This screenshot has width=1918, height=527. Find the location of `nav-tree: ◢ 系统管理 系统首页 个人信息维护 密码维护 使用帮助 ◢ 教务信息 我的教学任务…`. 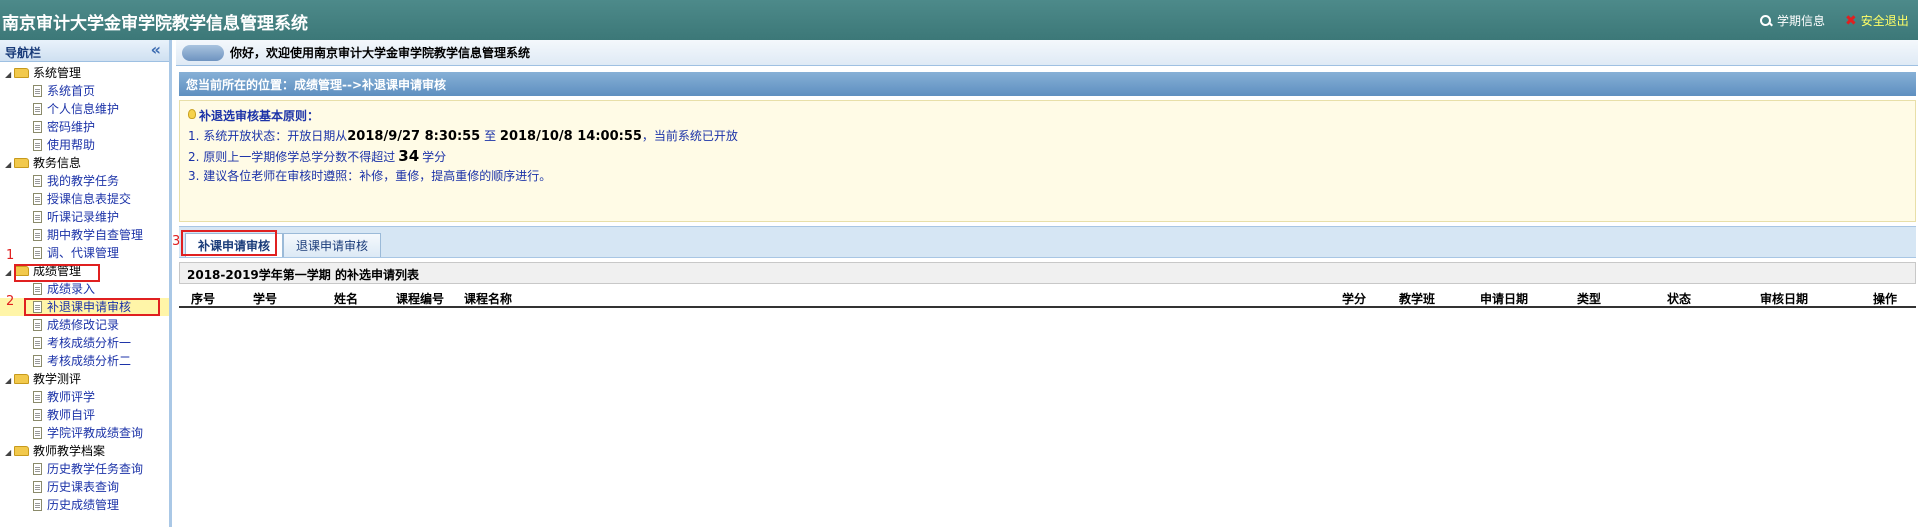

nav-tree: ◢ 系统管理 系统首页 个人信息维护 密码维护 使用帮助 ◢ 教务信息 我的教学任务… is located at coordinates (84, 288).